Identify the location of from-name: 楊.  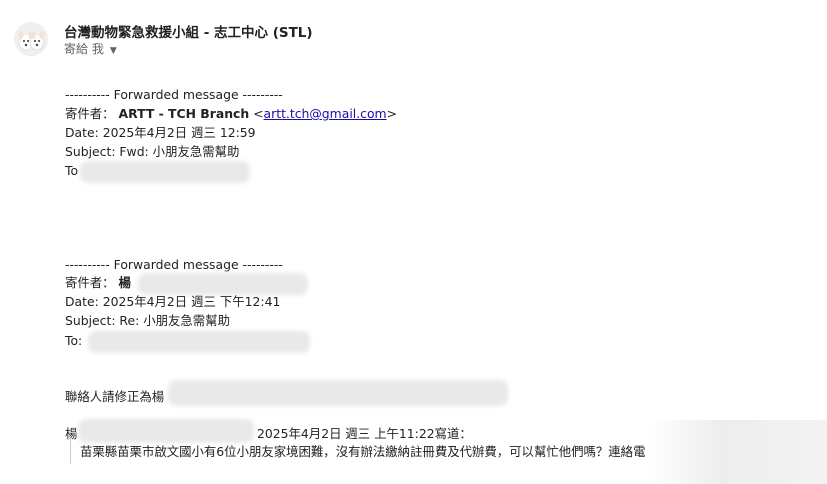
(124, 282).